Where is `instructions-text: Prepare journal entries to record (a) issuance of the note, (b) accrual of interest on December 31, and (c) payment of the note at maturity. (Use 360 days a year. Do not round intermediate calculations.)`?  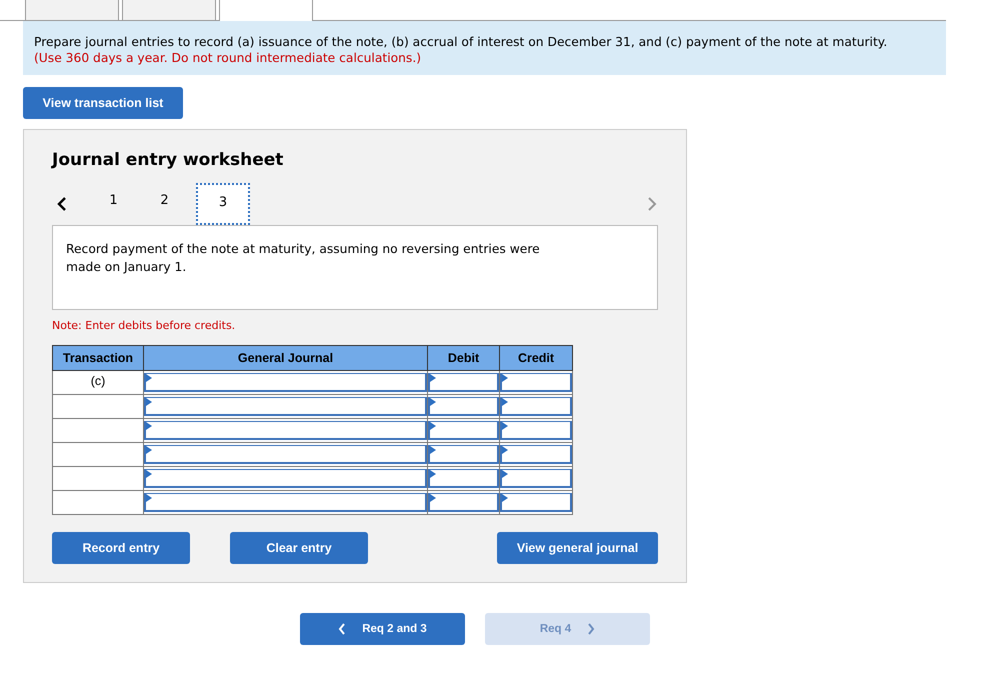
instructions-text: Prepare journal entries to record (a) issuance of the note, (b) accrual of interest on December 31, and (c) payment of the note at maturity. (Use 360 days a year. Do not round intermediate calculations.) is located at coordinates (461, 50).